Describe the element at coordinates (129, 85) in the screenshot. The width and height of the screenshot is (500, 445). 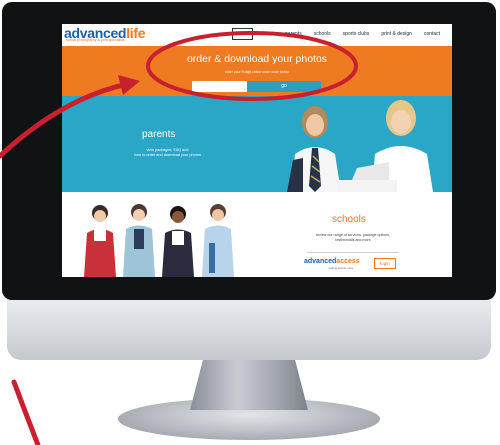
I see `arrow-head-icon` at that location.